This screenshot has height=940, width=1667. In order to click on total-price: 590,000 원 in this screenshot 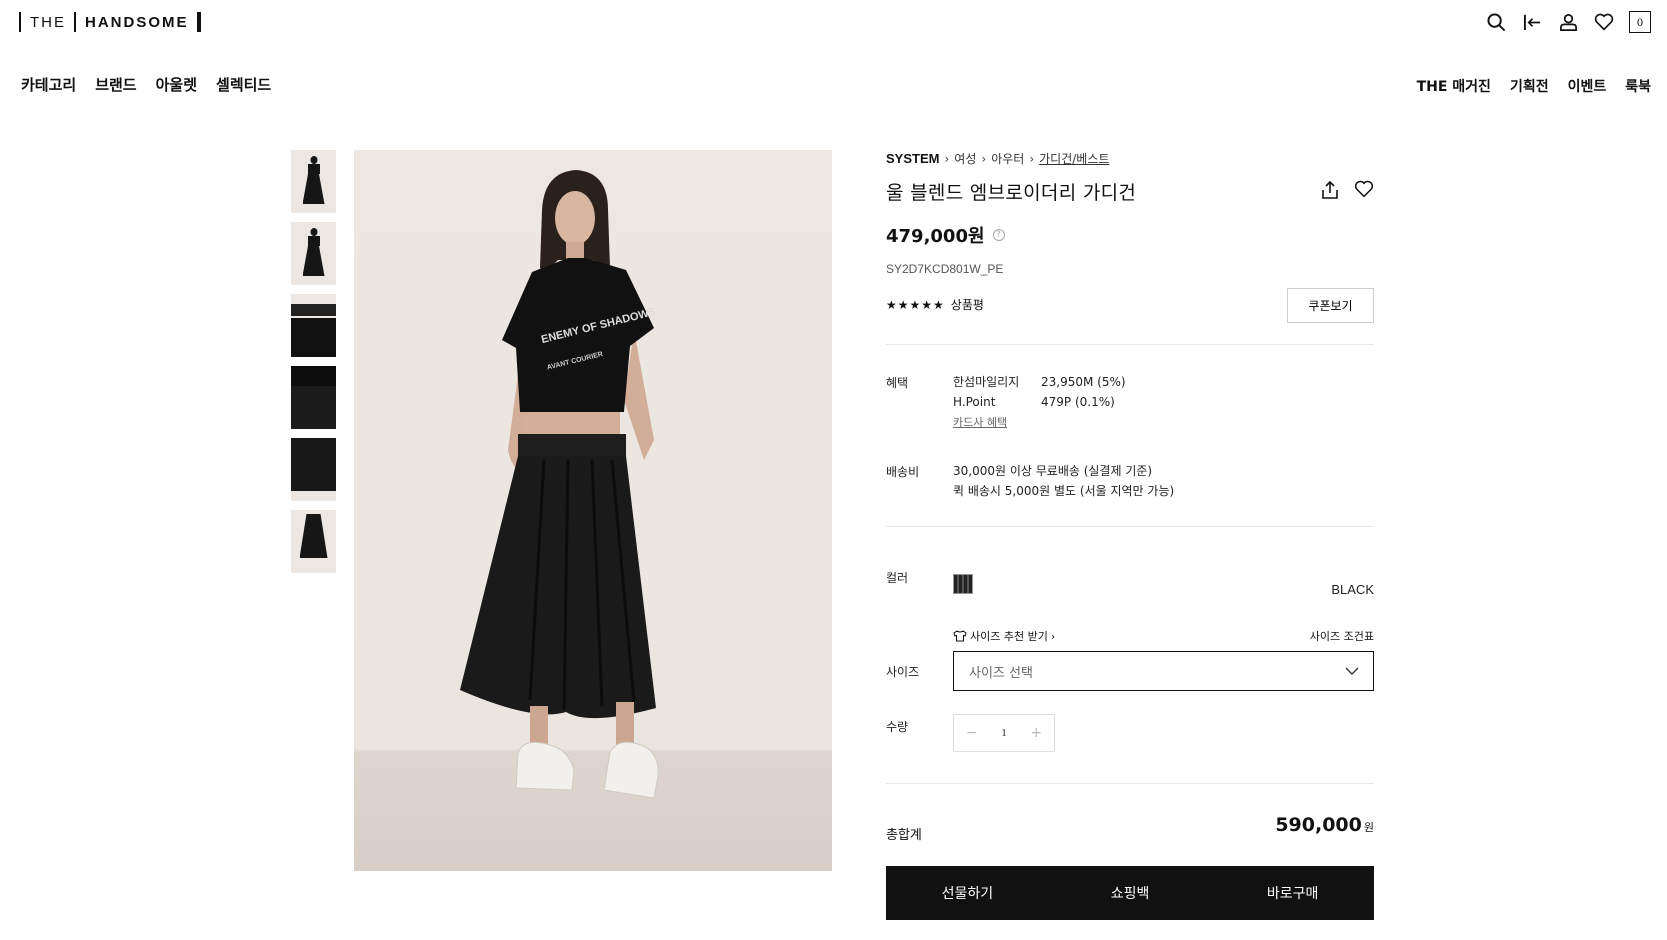, I will do `click(1324, 825)`.